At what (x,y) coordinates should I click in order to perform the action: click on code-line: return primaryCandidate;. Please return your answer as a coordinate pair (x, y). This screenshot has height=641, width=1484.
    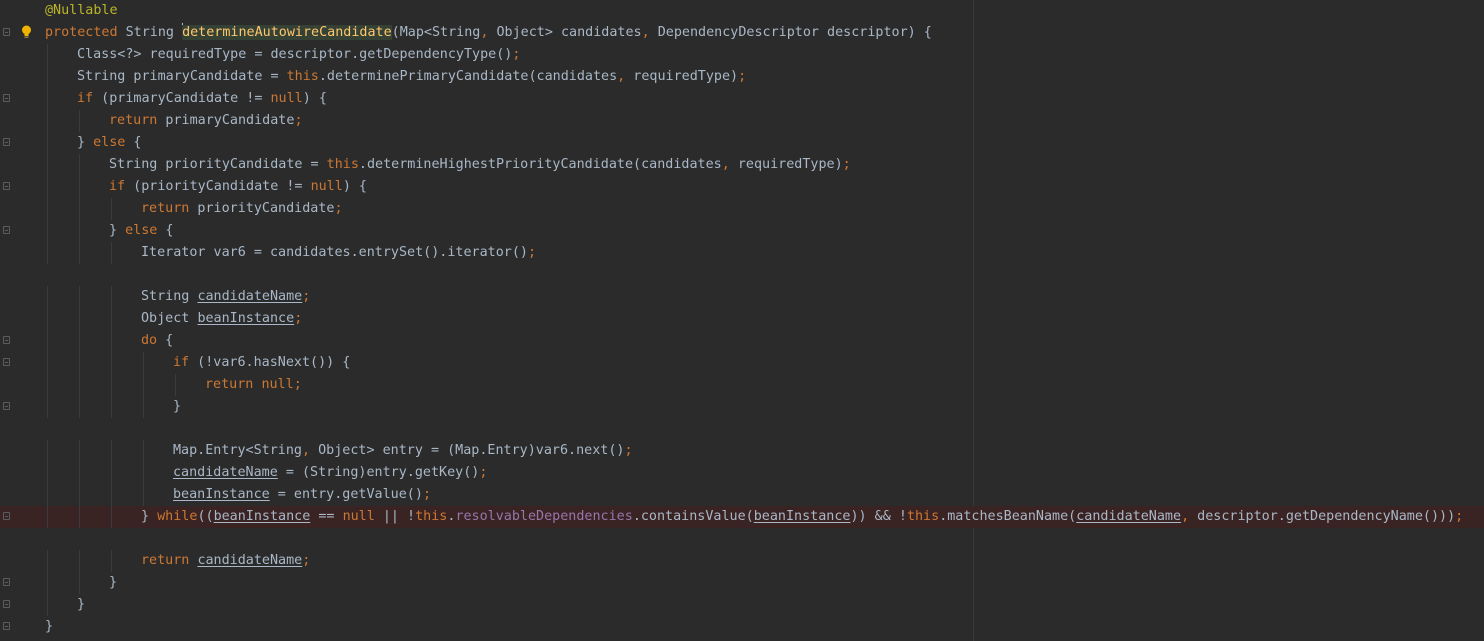
    Looking at the image, I should click on (742, 121).